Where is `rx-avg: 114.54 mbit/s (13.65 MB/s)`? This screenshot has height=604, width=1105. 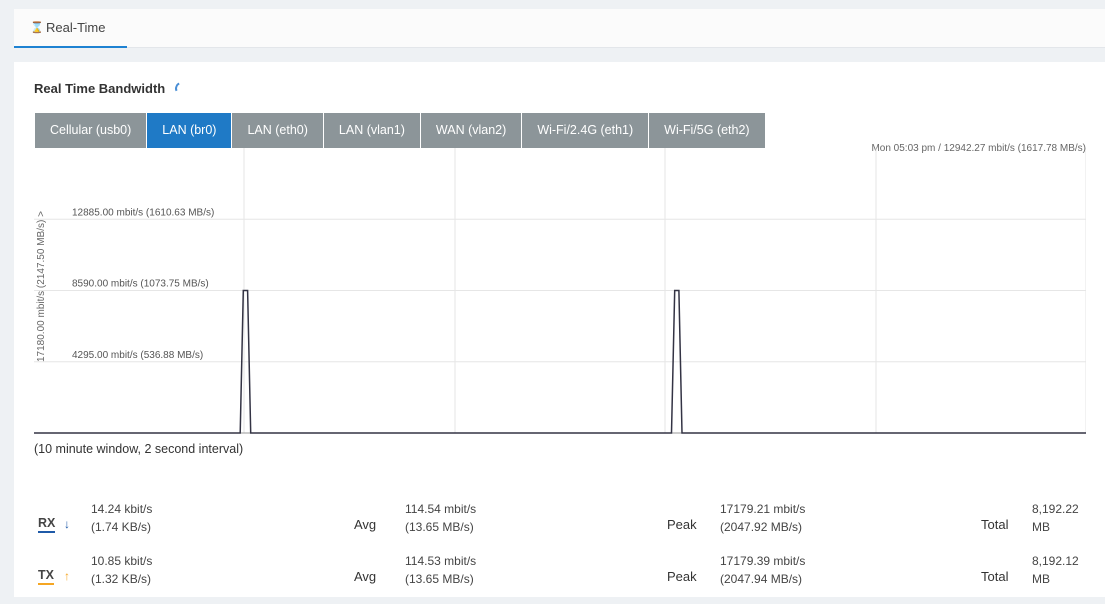 rx-avg: 114.54 mbit/s (13.65 MB/s) is located at coordinates (440, 518).